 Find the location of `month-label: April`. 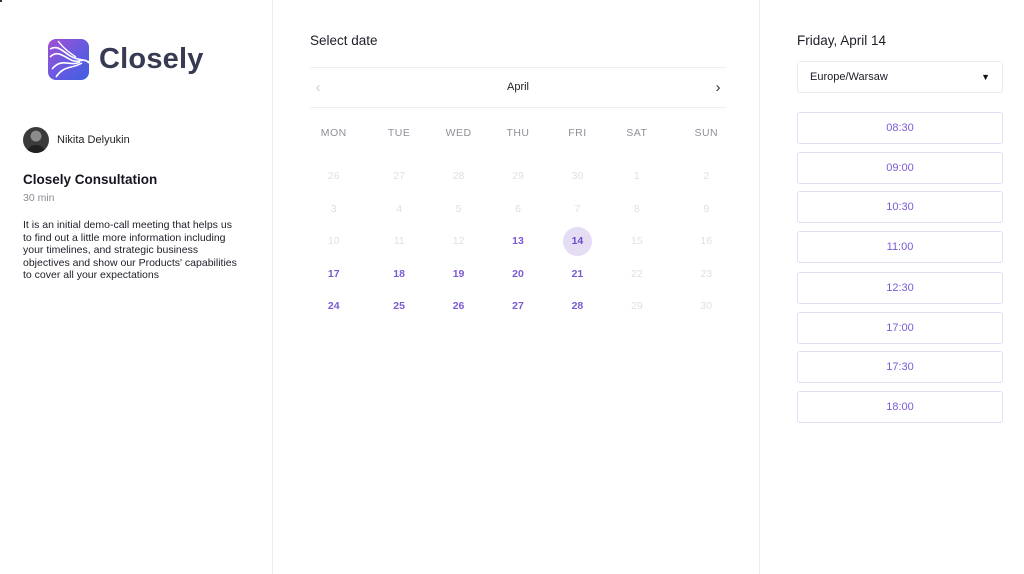

month-label: April is located at coordinates (517, 87).